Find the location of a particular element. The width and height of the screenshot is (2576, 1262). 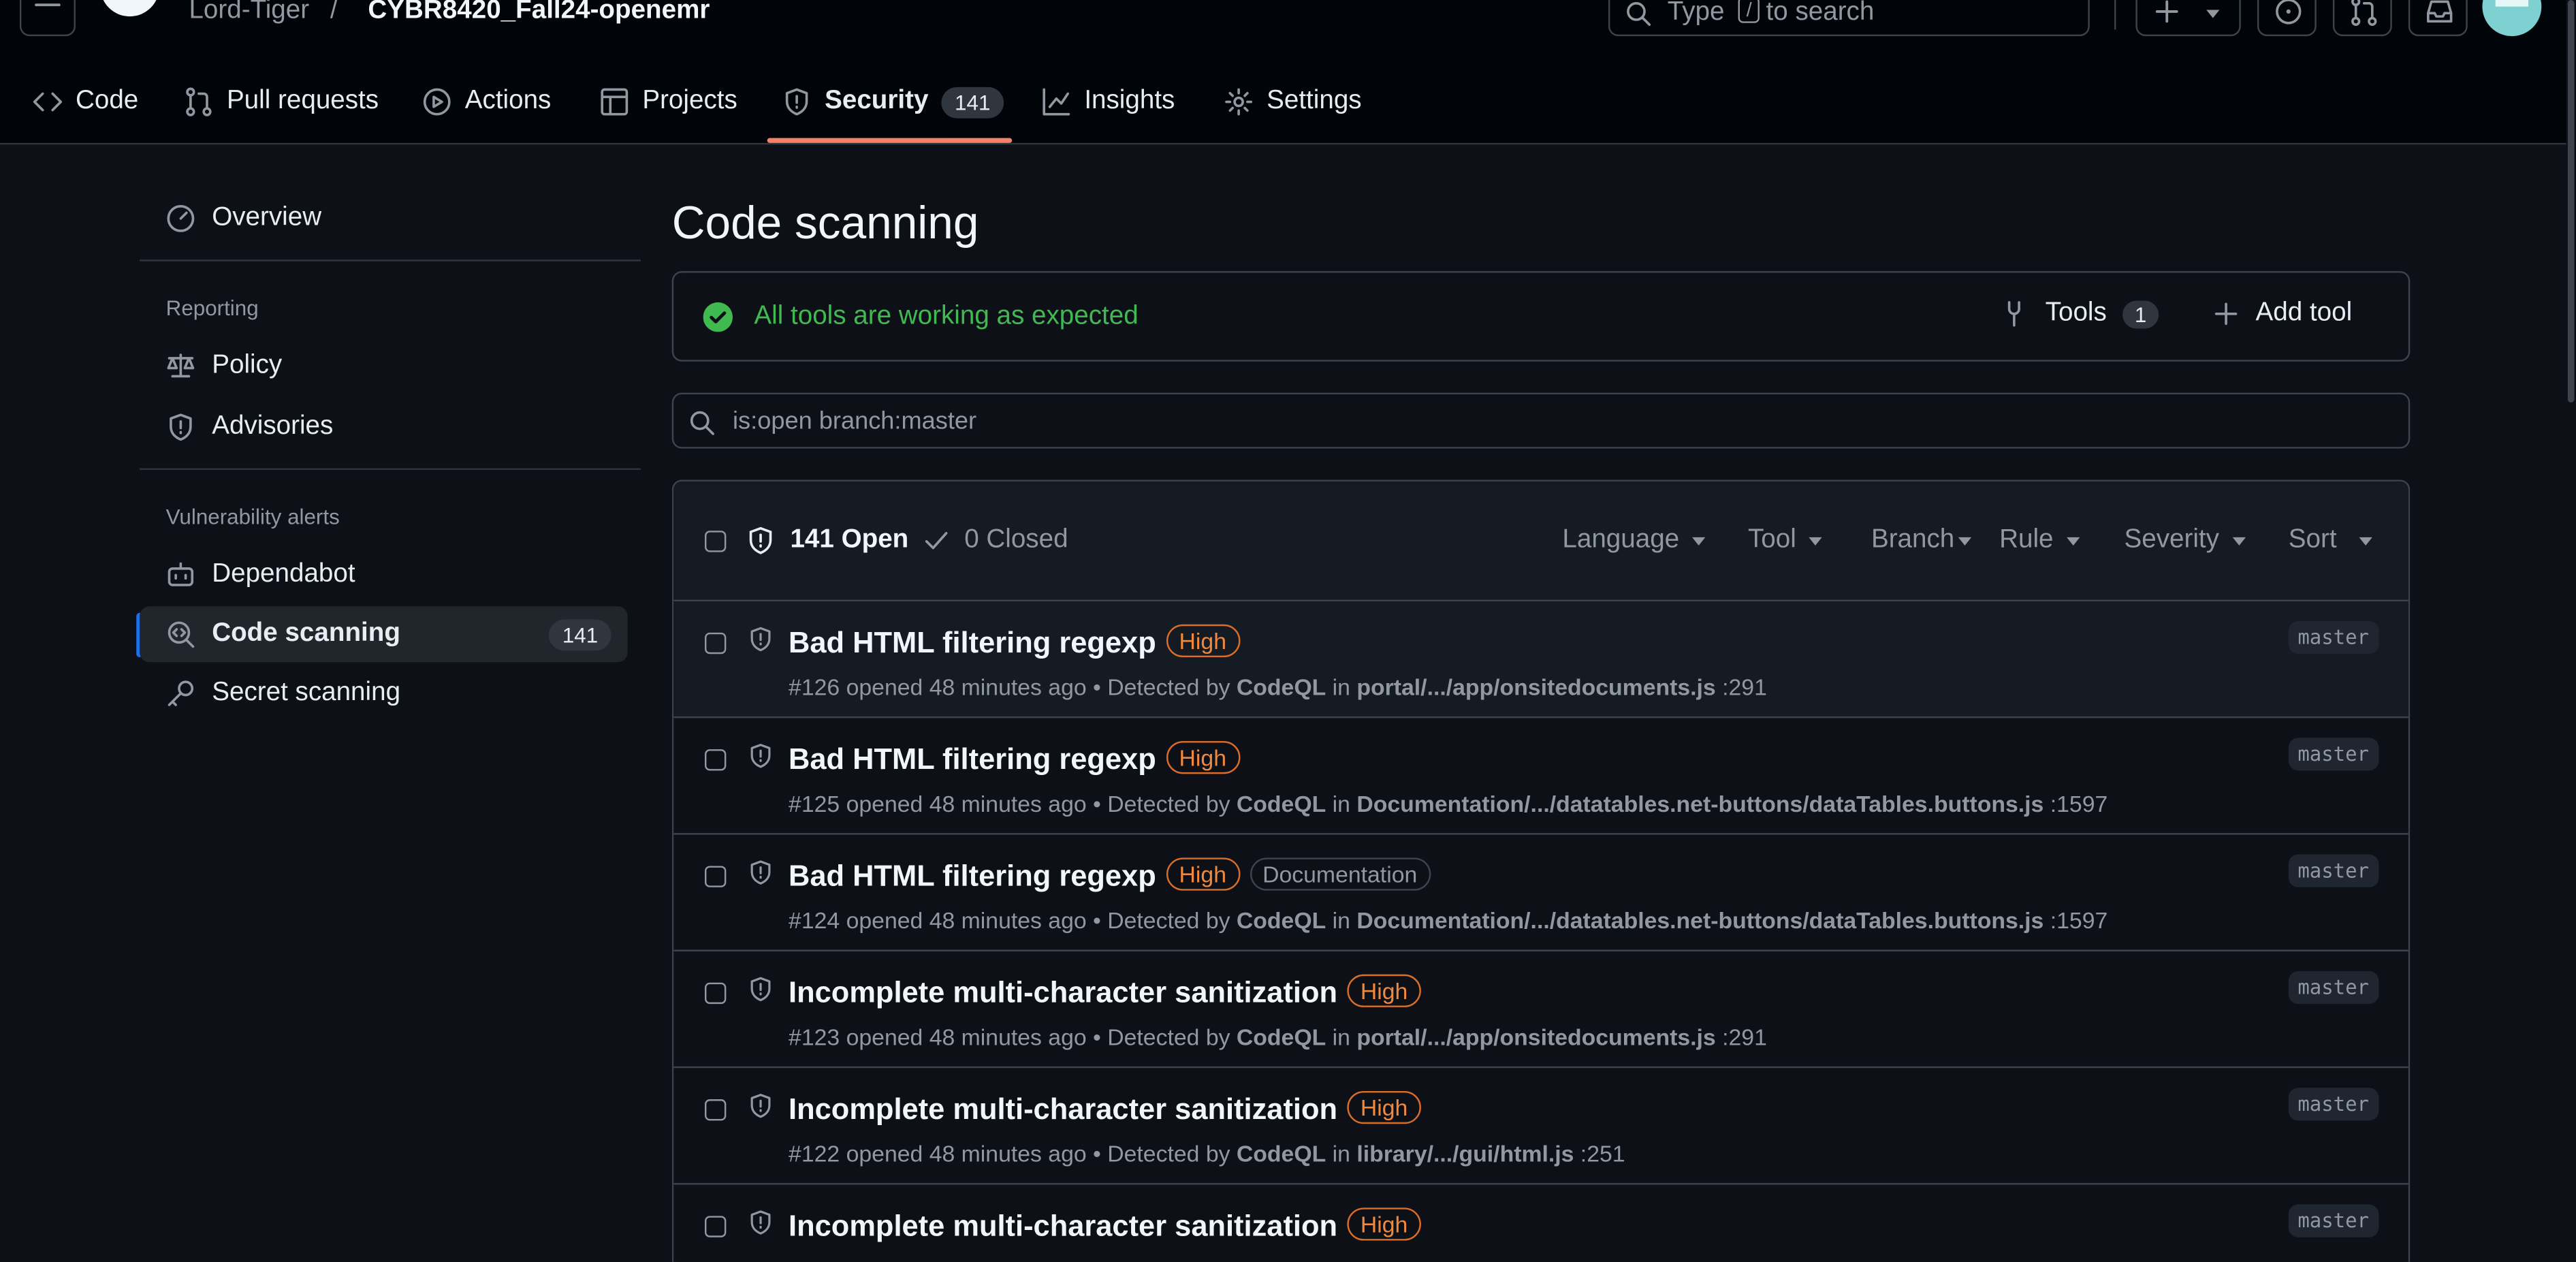

sidebar-item-secret-scanning: Secret scanning is located at coordinates (384, 693).